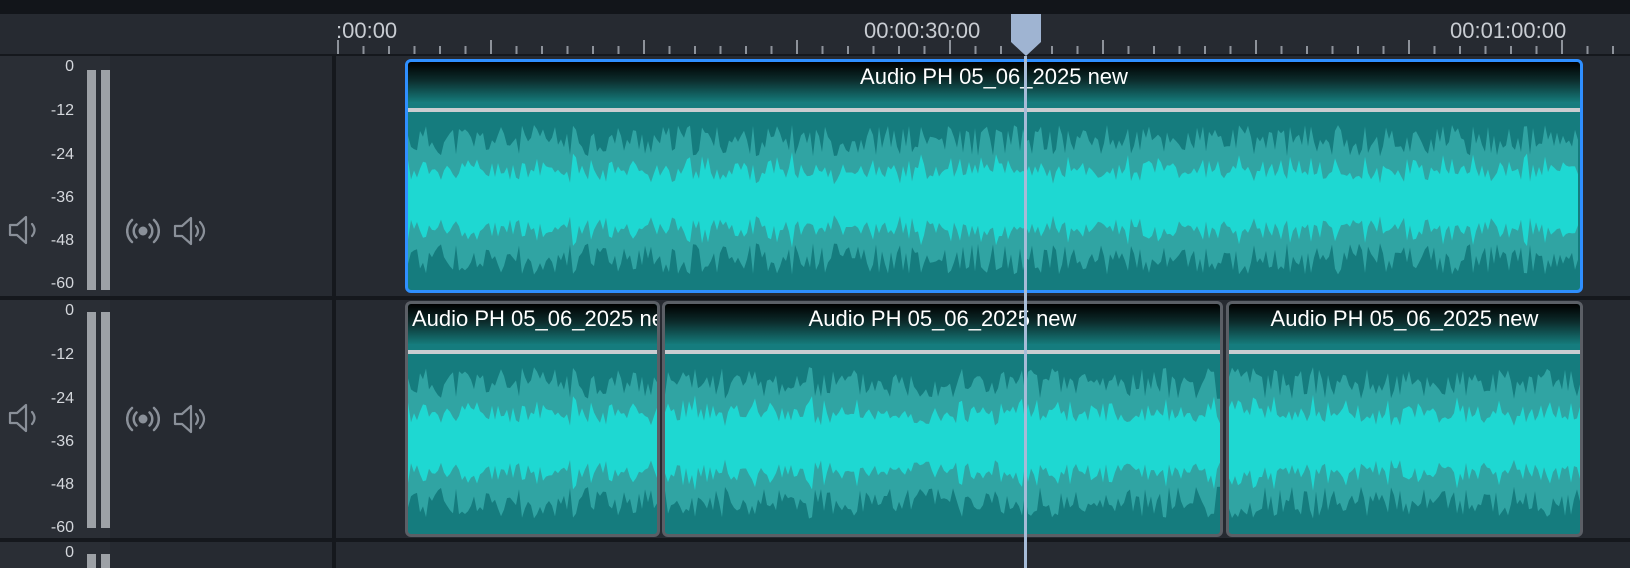  What do you see at coordinates (367, 30) in the screenshot?
I see `ruler-label-start: :00:00` at bounding box center [367, 30].